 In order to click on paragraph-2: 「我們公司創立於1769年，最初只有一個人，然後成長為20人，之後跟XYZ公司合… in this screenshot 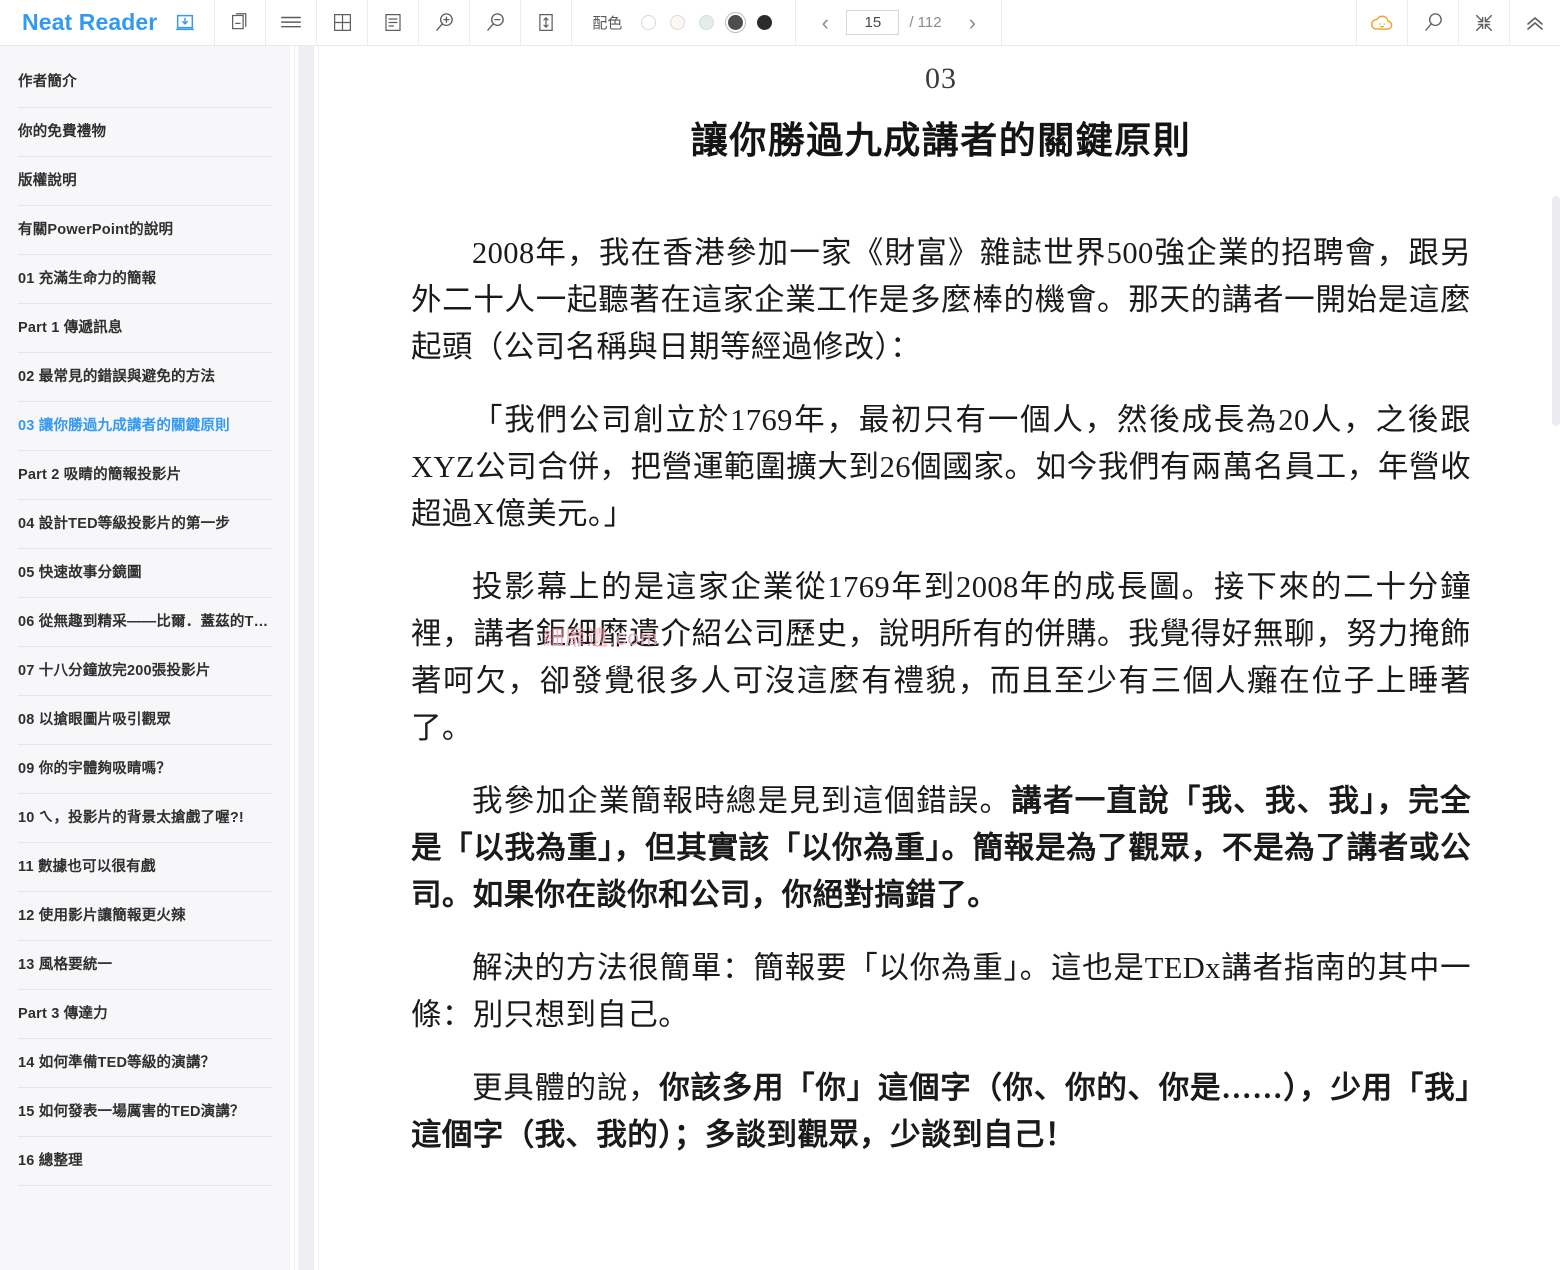, I will do `click(941, 467)`.